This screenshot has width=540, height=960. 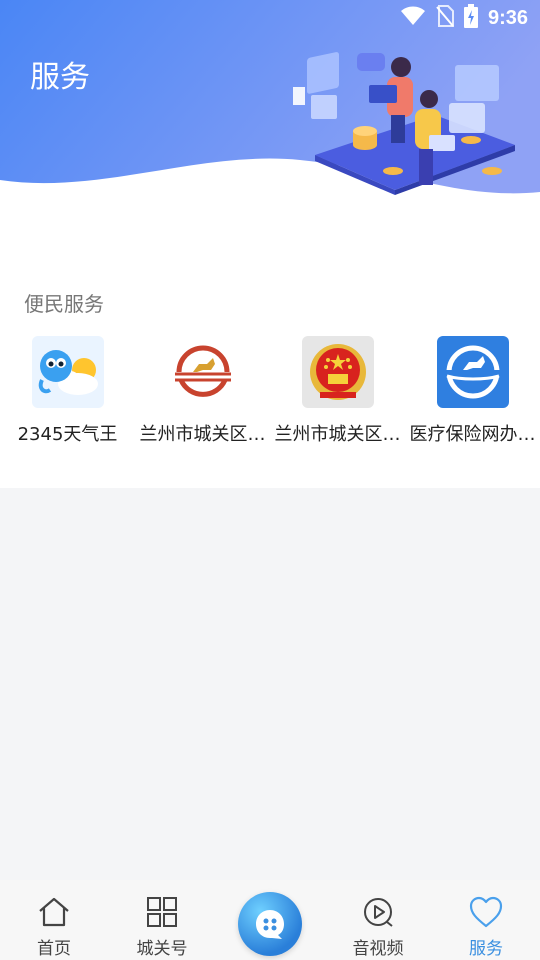 I want to click on nav-item-service: 服务, so click(x=486, y=920).